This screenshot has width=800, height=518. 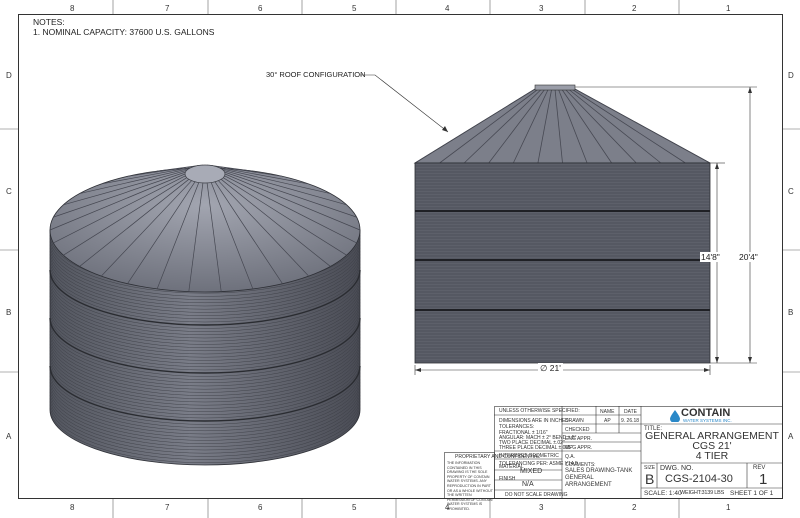 I want to click on tb-dwg-label: DWG. NO., so click(x=677, y=468).